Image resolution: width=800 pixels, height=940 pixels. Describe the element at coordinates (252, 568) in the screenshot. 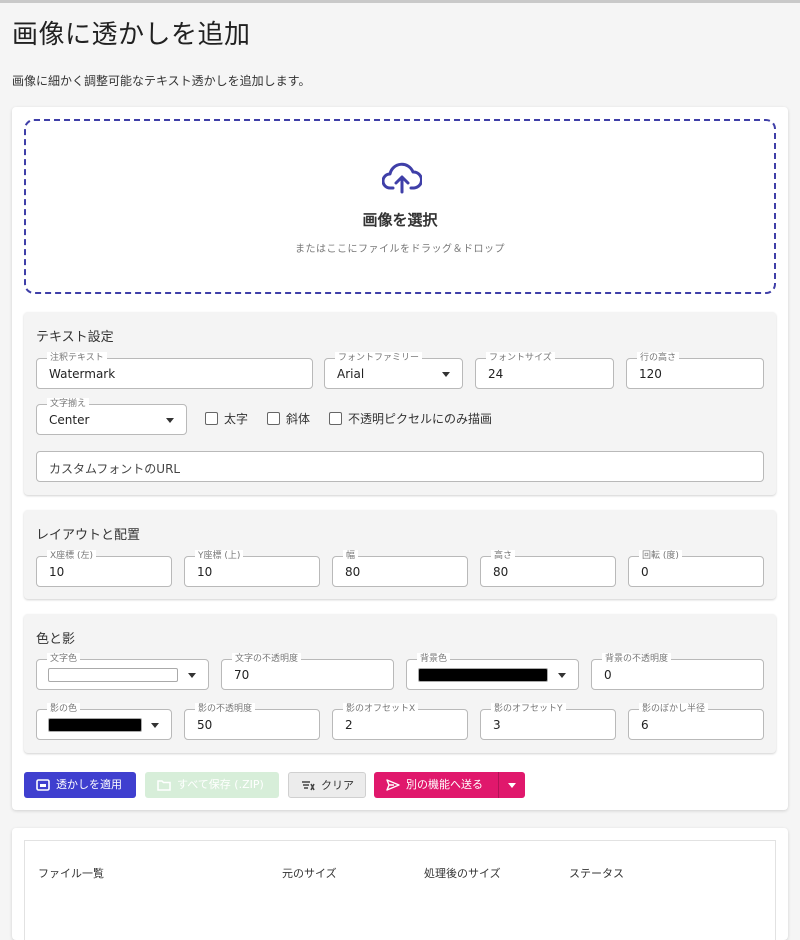

I see `y-position-field: Y座標 (上) 10` at that location.